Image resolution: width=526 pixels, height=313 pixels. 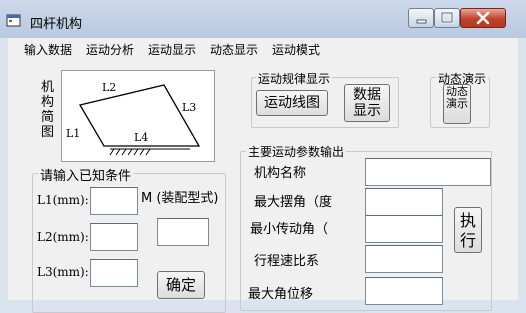 I want to click on four-bar-linkage-diagram: L2 L3 L1 L4, so click(x=133, y=118).